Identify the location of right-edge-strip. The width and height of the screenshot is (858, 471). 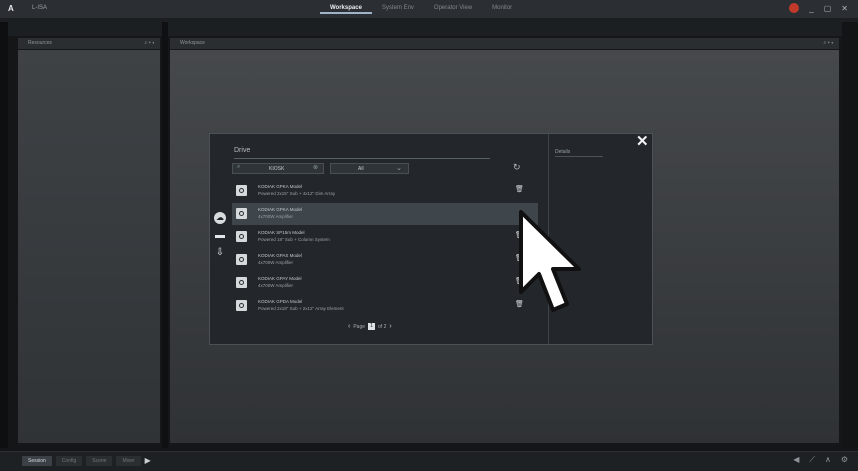
(850, 235).